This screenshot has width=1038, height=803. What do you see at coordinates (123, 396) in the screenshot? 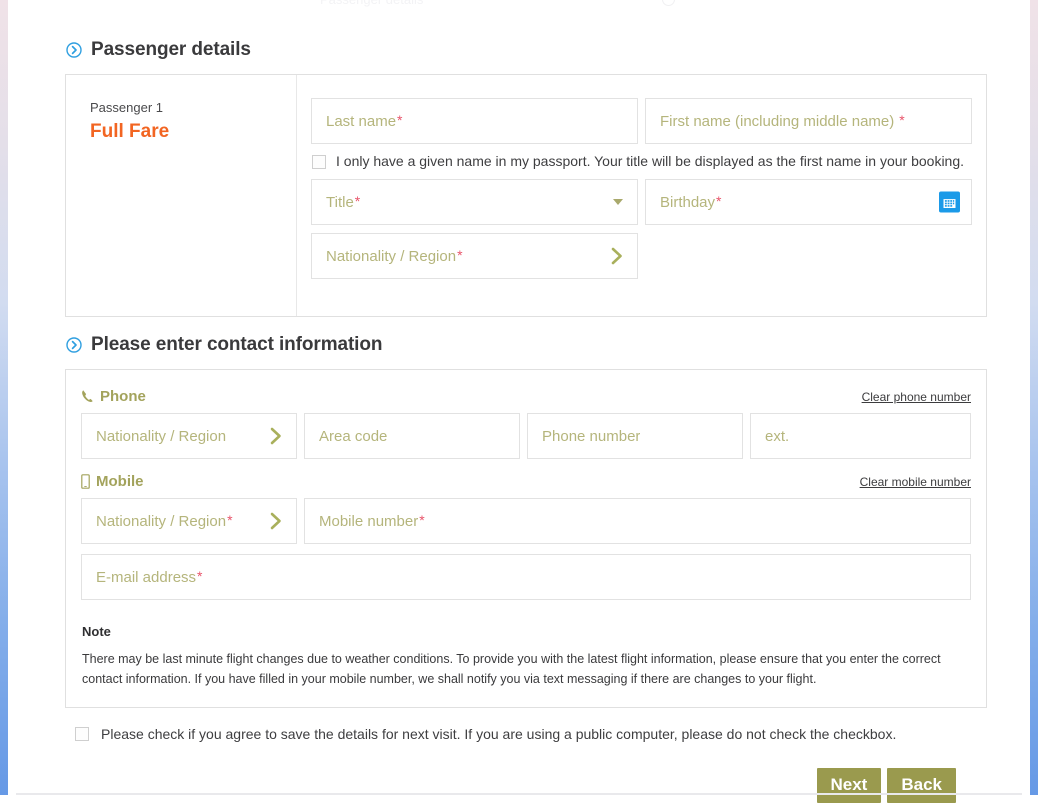
I see `phone-group-label: Phone` at bounding box center [123, 396].